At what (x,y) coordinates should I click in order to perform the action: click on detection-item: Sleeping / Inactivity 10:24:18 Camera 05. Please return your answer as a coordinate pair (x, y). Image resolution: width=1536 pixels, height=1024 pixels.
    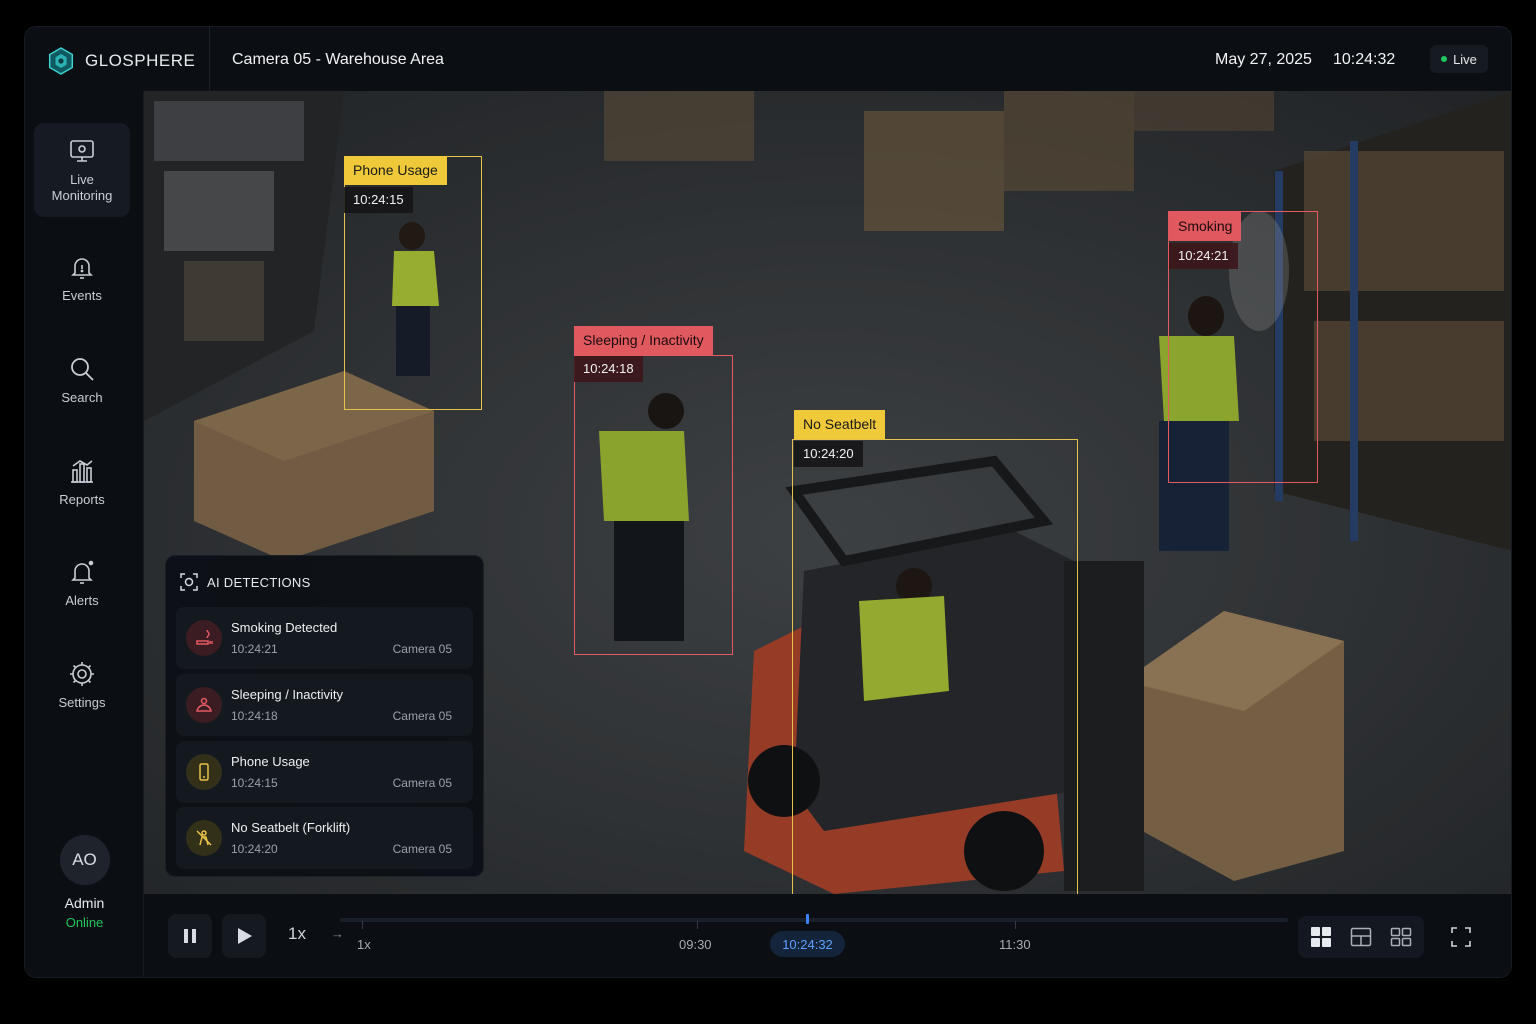
    Looking at the image, I should click on (324, 705).